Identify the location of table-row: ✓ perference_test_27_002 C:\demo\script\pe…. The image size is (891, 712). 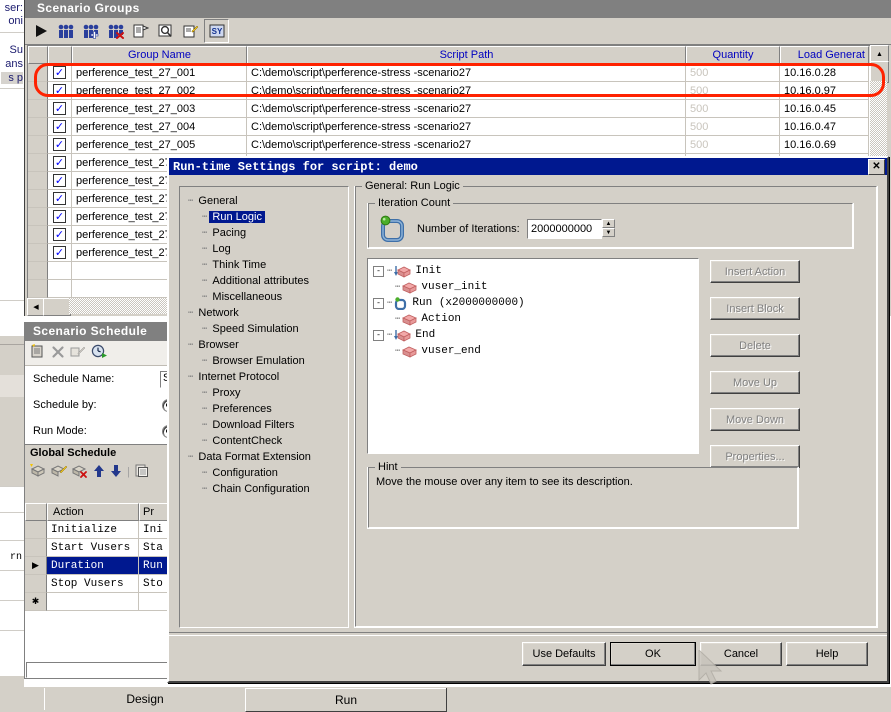
(449, 91).